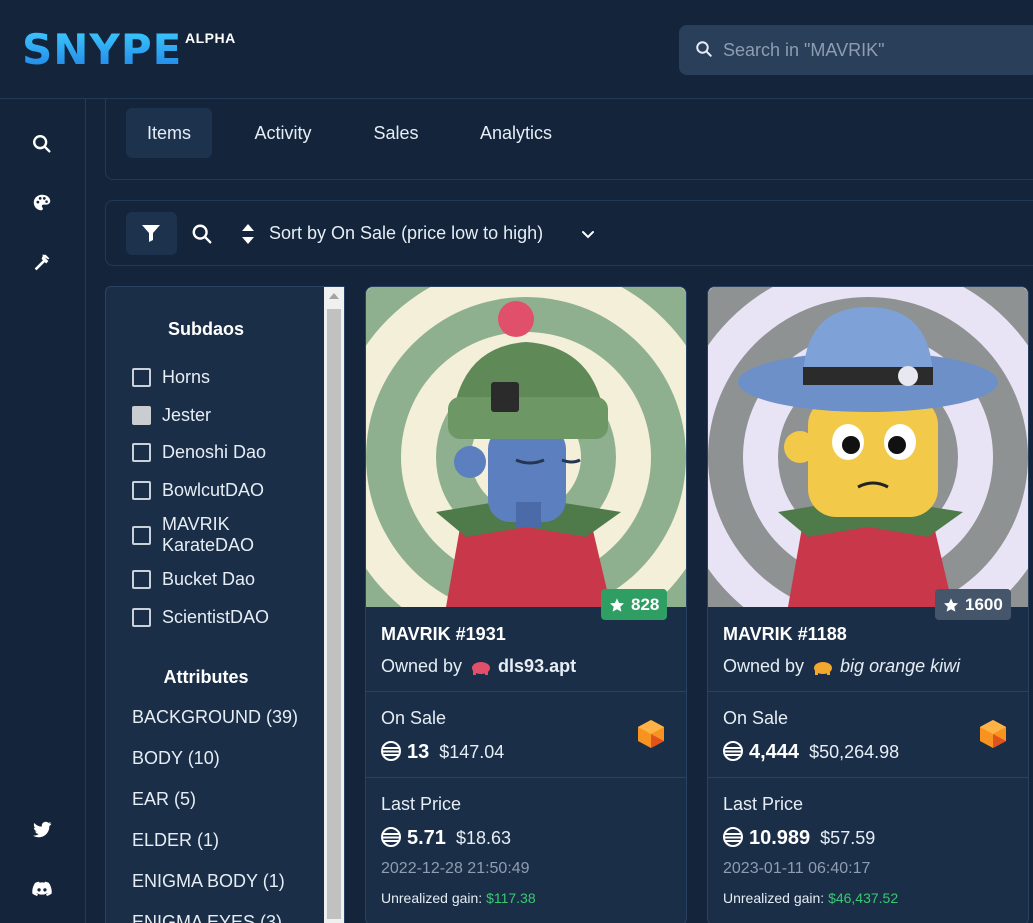  Describe the element at coordinates (42, 889) in the screenshot. I see `discord-icon` at that location.